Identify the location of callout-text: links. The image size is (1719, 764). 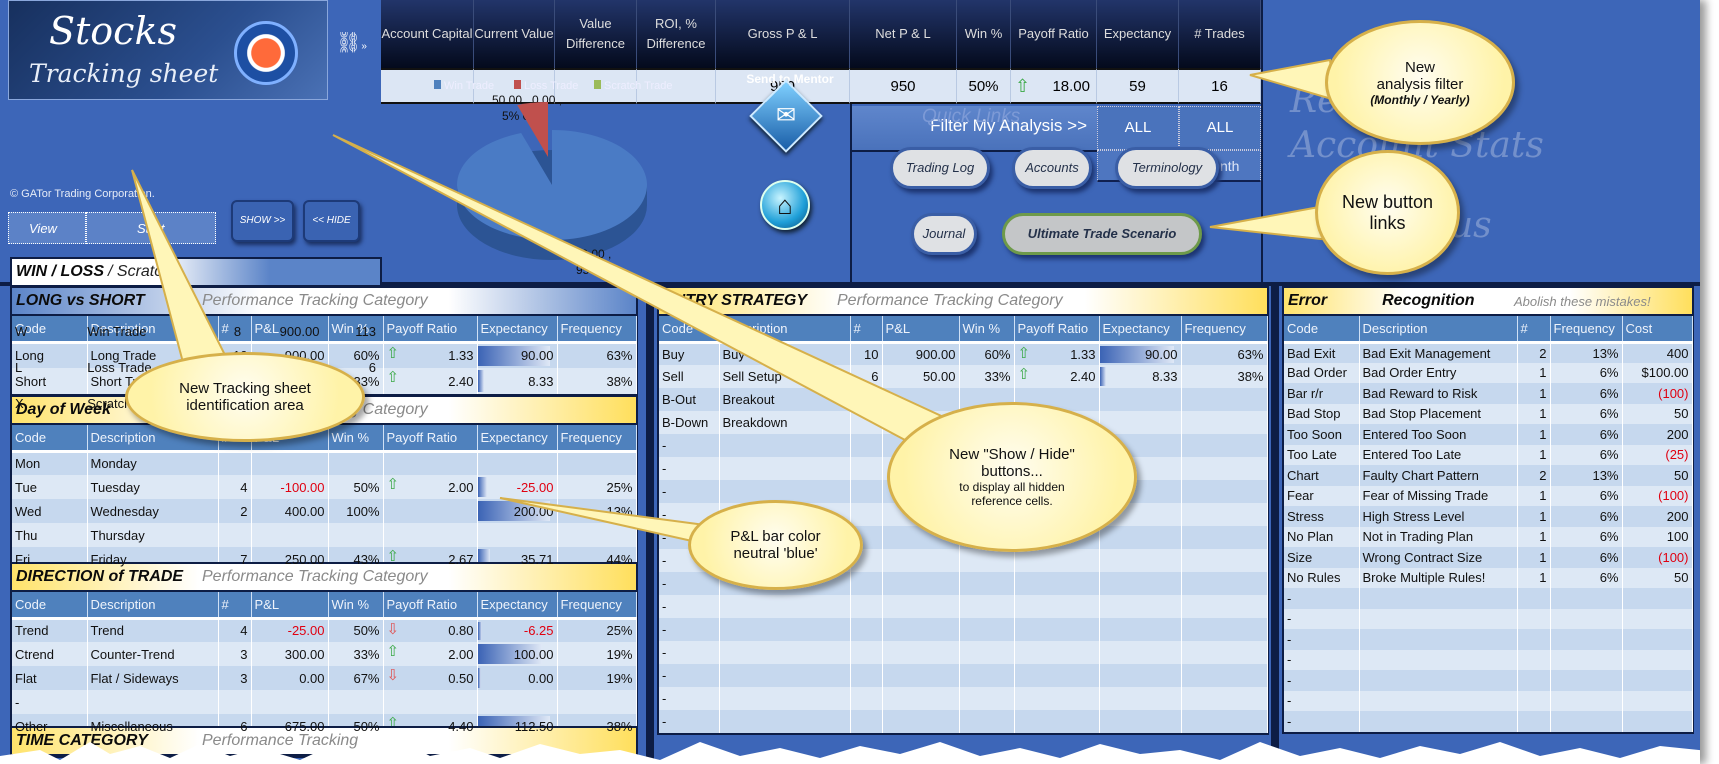
(1387, 222).